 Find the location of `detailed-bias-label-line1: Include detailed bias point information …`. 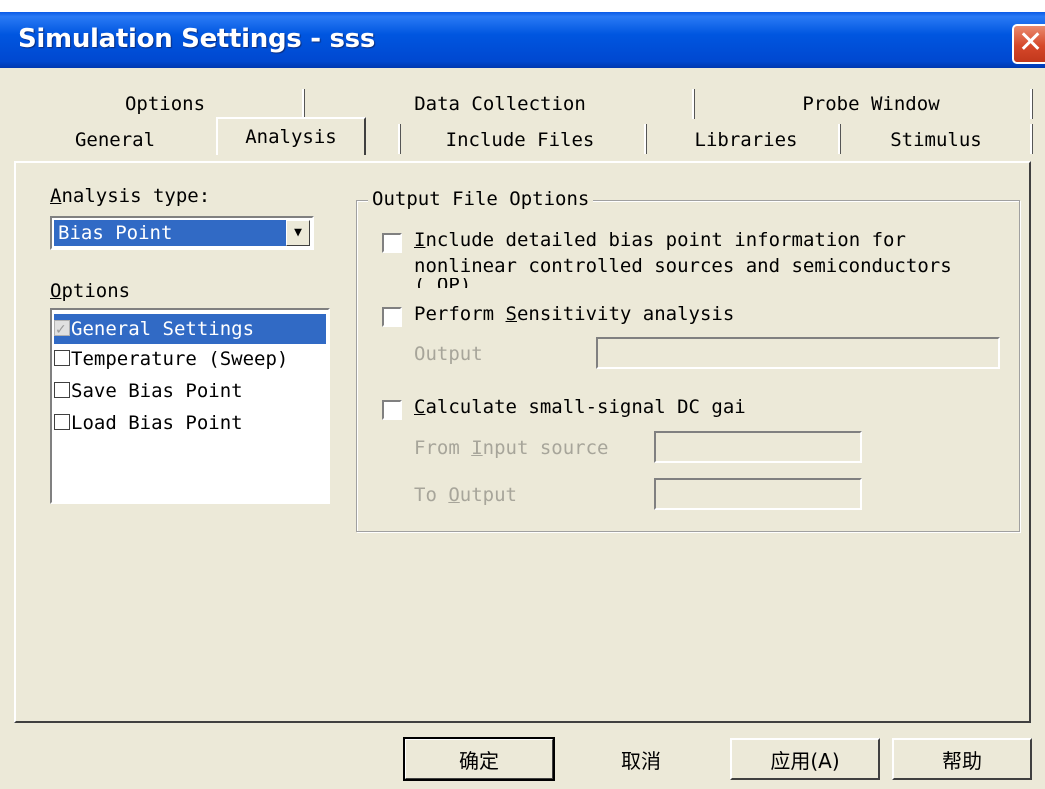

detailed-bias-label-line1: Include detailed bias point information … is located at coordinates (660, 240).